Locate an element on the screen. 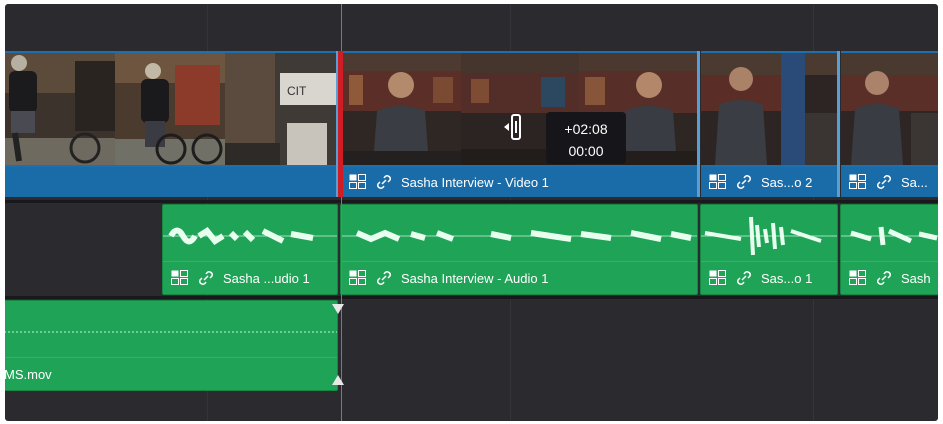  video-clip: CIT is located at coordinates (170, 124).